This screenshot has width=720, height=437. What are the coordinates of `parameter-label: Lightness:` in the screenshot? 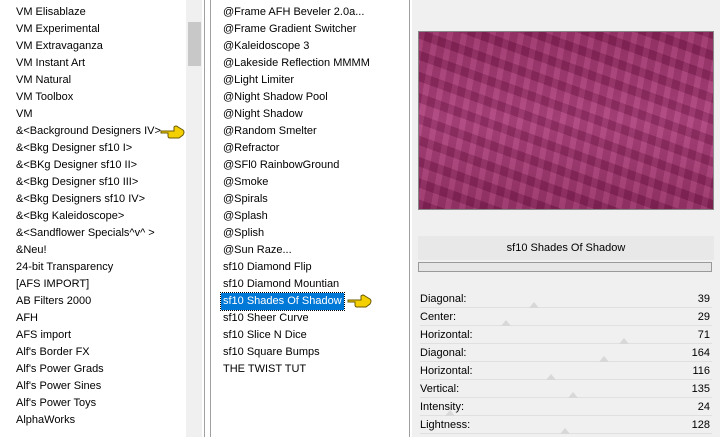 It's located at (445, 425).